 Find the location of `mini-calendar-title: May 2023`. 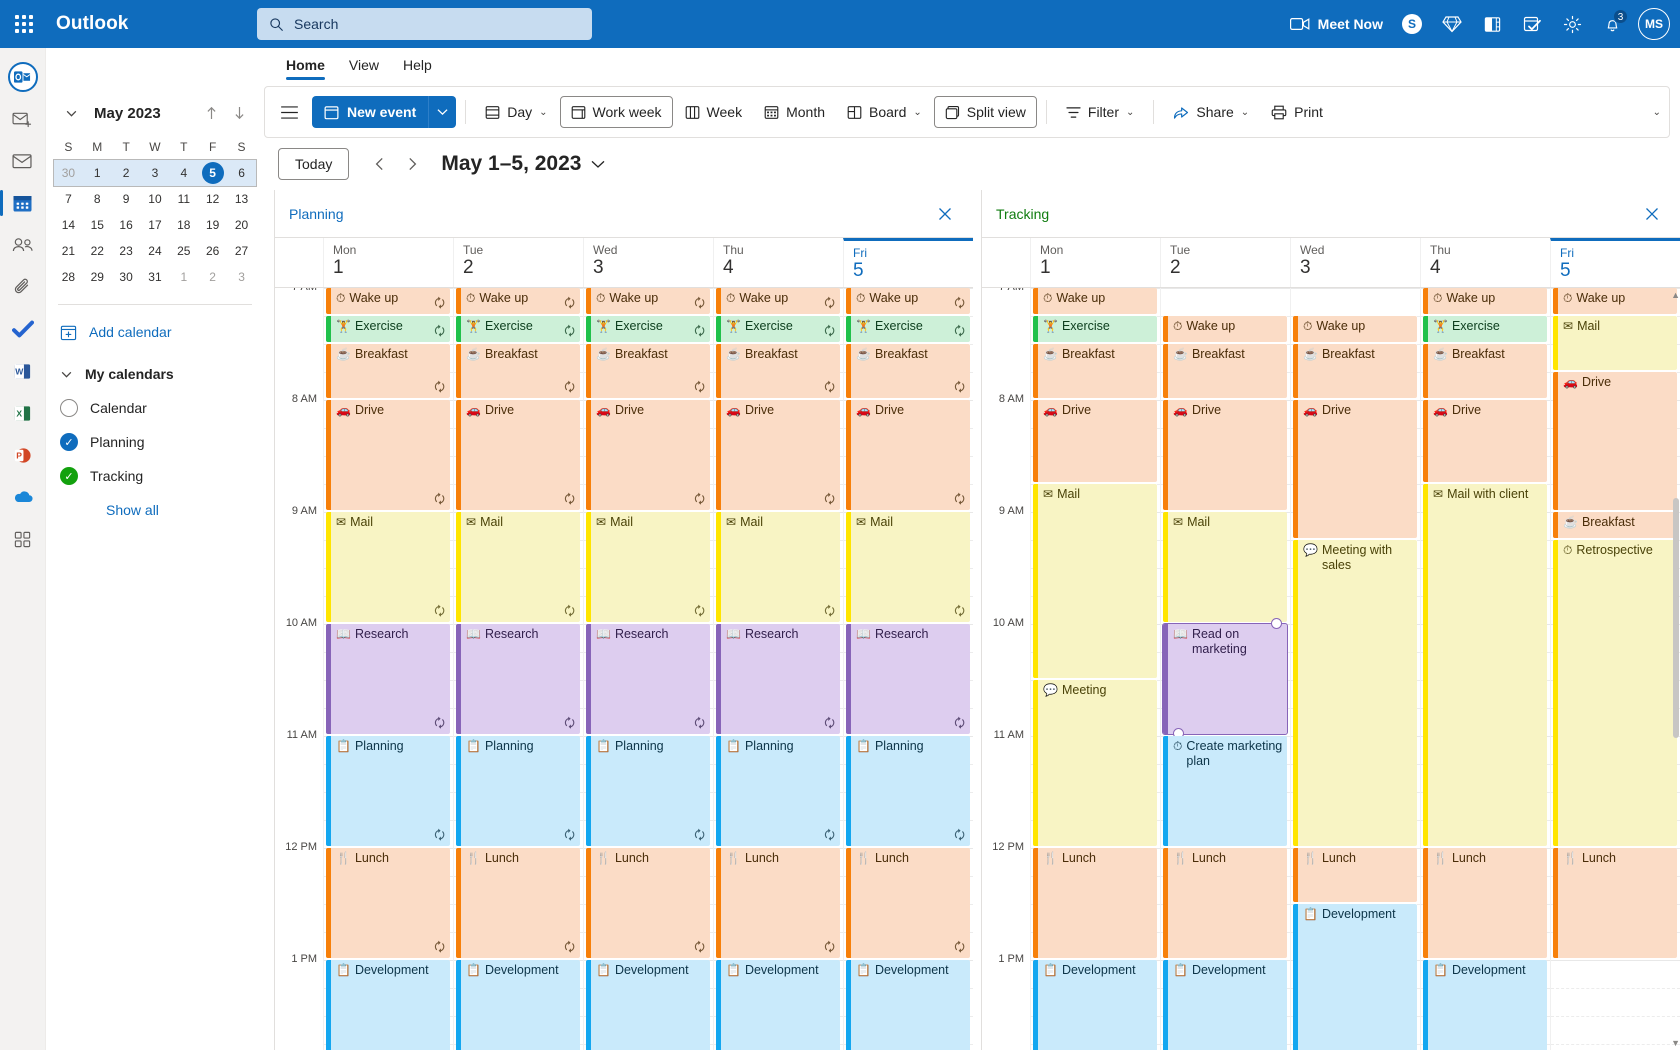

mini-calendar-title: May 2023 is located at coordinates (127, 113).